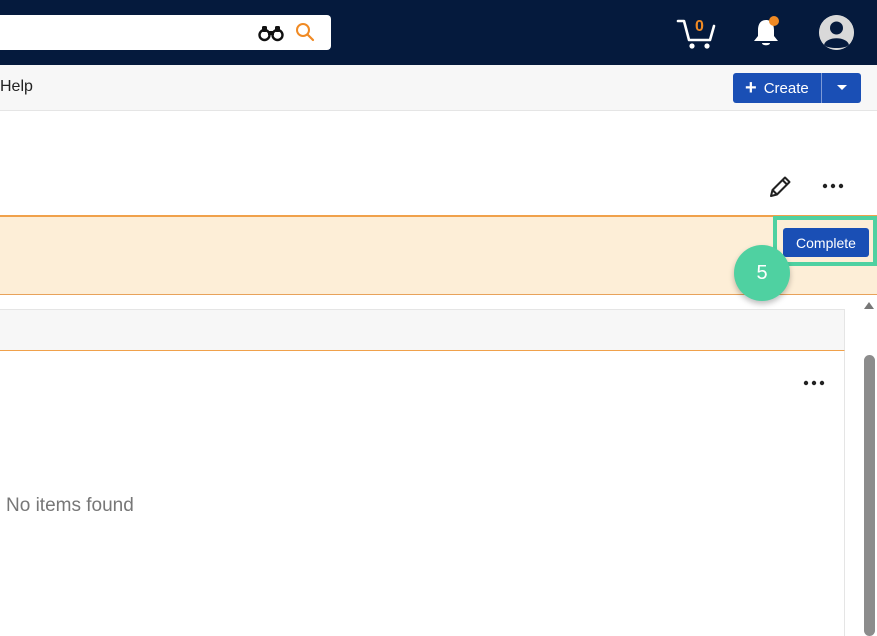  I want to click on more-options-icon, so click(833, 186).